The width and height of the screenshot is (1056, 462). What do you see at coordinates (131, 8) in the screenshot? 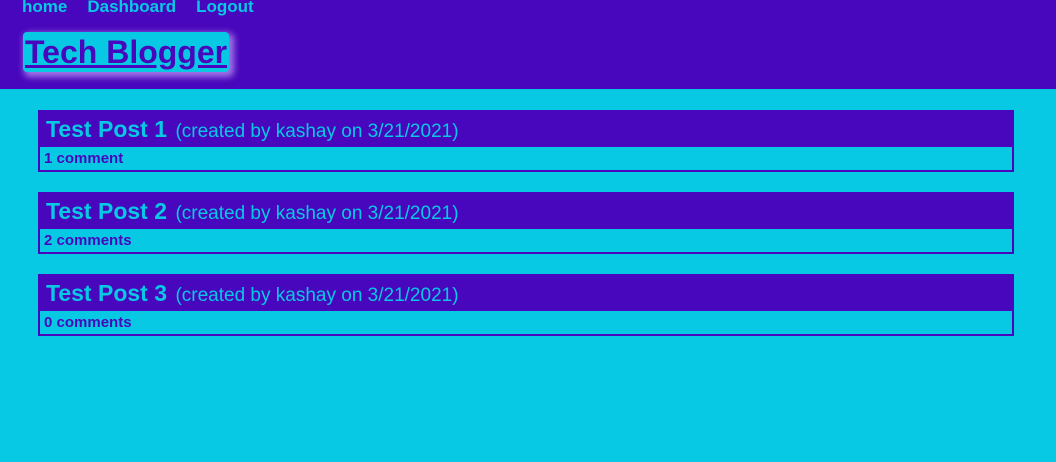
I see `nav-link-dashboard: Dashboard` at bounding box center [131, 8].